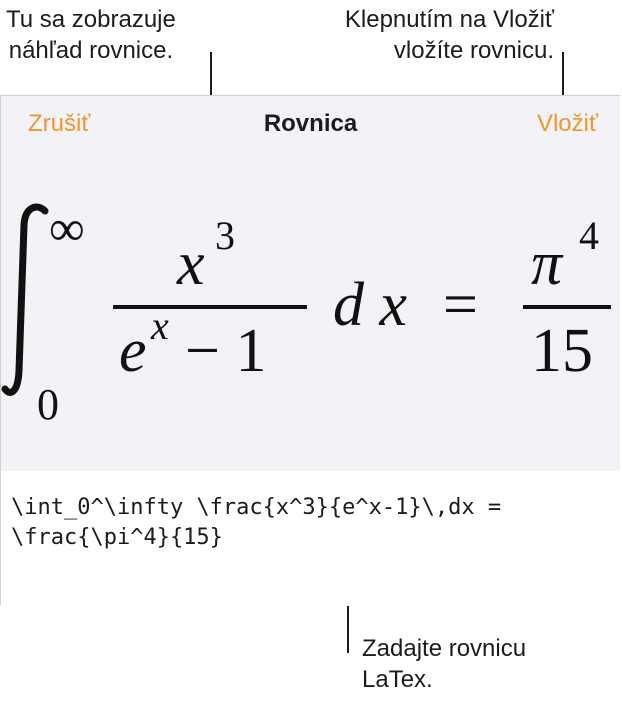 Image resolution: width=622 pixels, height=702 pixels. What do you see at coordinates (567, 307) in the screenshot?
I see `rhs-fraction-bar` at bounding box center [567, 307].